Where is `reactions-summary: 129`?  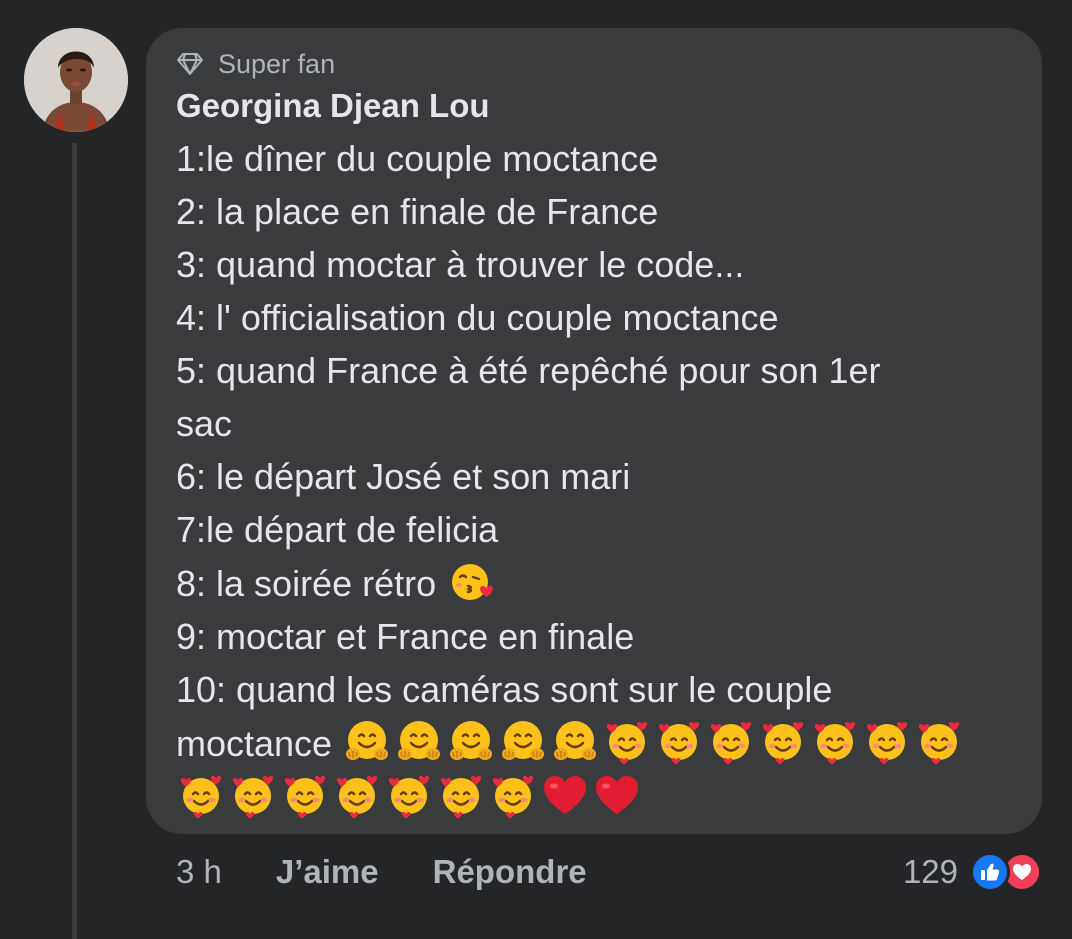
reactions-summary: 129 is located at coordinates (972, 872).